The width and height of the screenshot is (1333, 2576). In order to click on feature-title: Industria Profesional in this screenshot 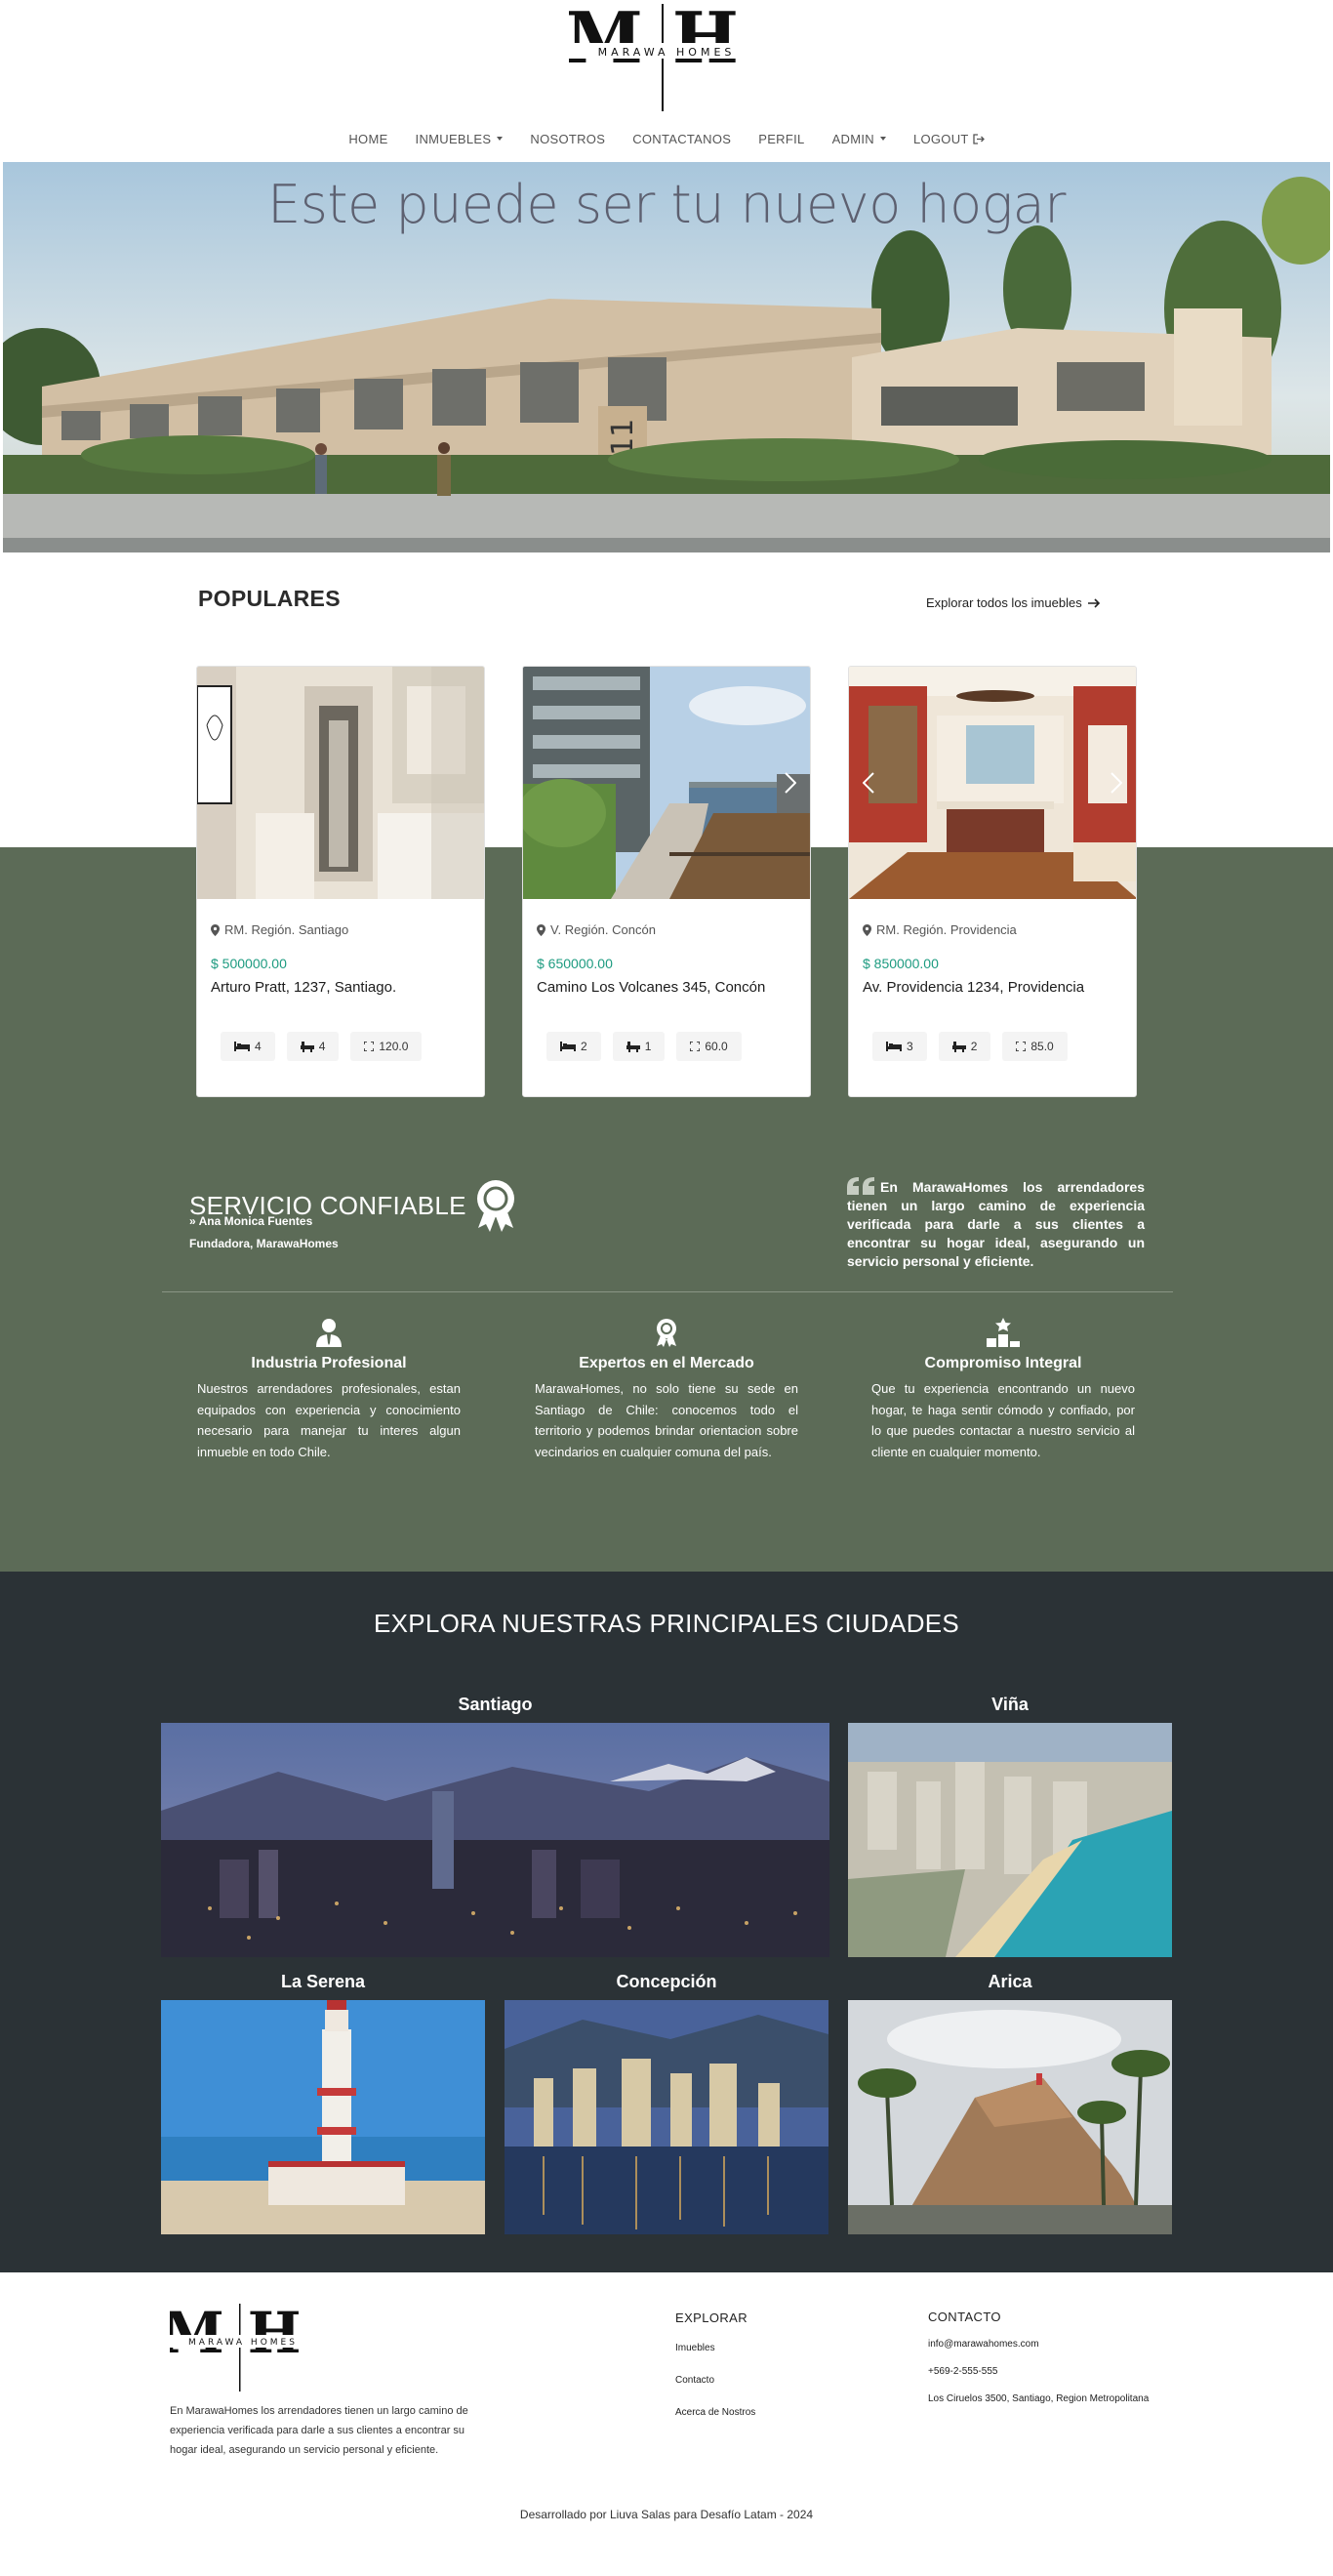, I will do `click(329, 1363)`.